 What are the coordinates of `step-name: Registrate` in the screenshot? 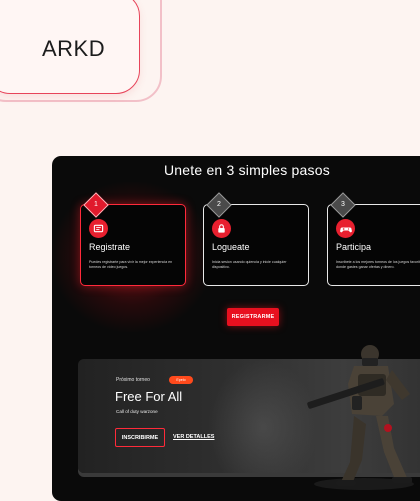 It's located at (110, 247).